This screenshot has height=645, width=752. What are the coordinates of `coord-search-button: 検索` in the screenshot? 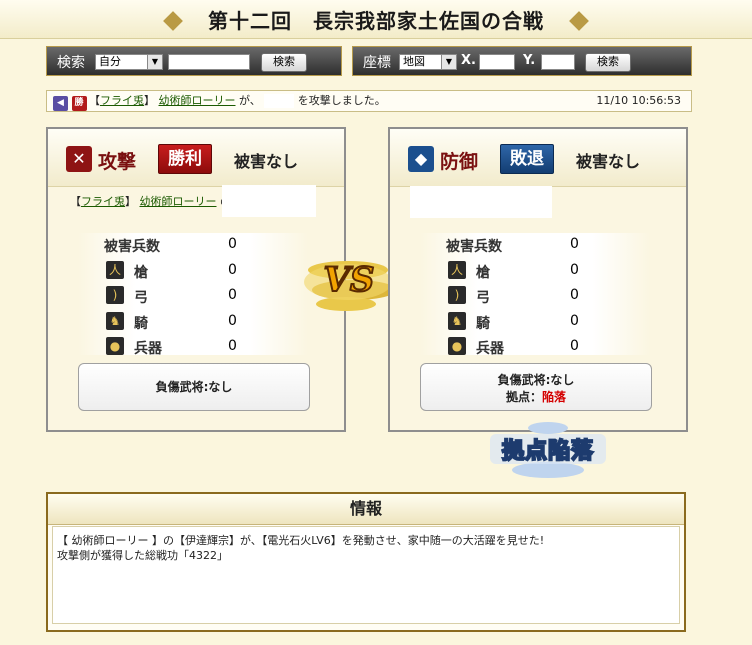 It's located at (608, 62).